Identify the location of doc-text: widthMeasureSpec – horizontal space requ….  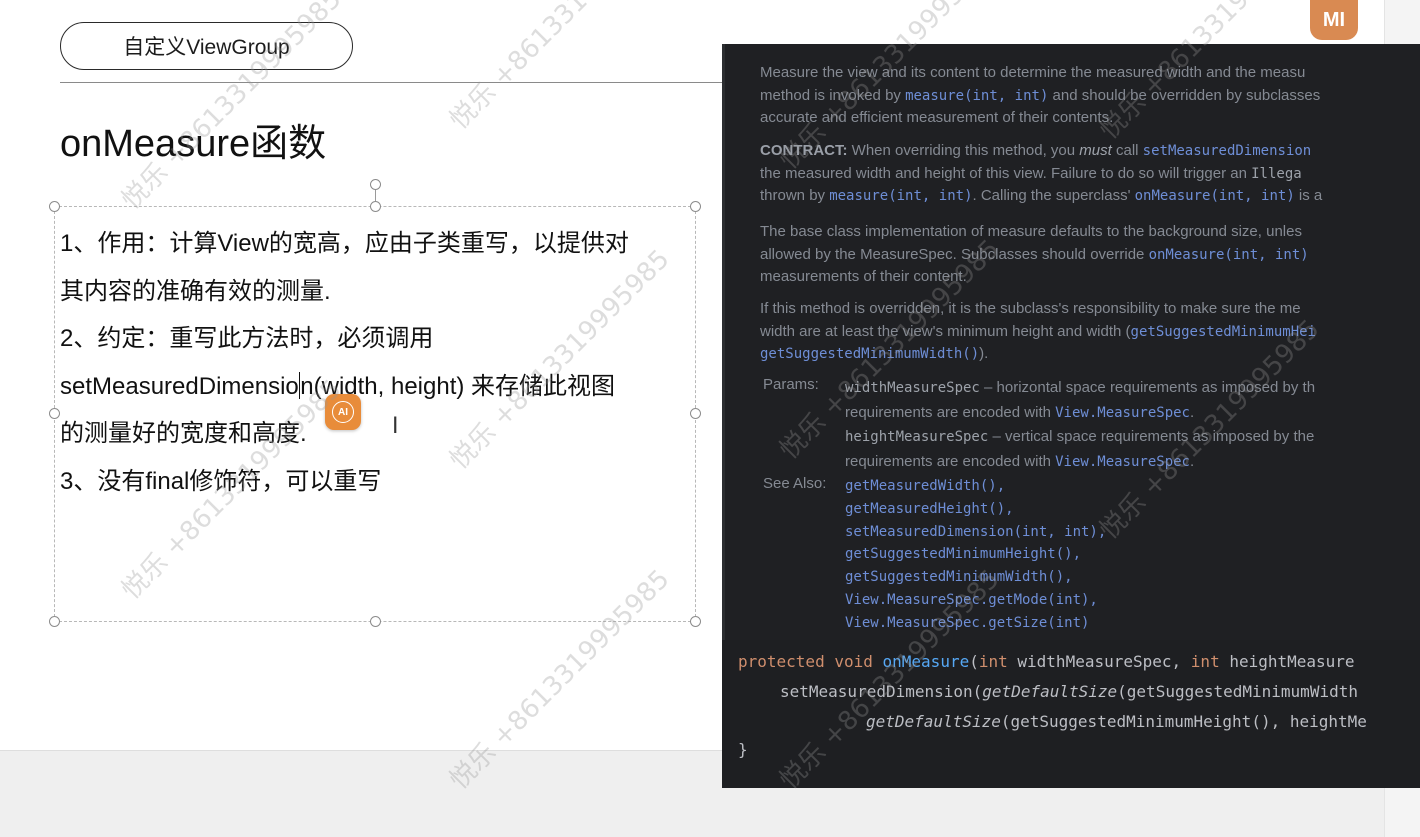
(1080, 388).